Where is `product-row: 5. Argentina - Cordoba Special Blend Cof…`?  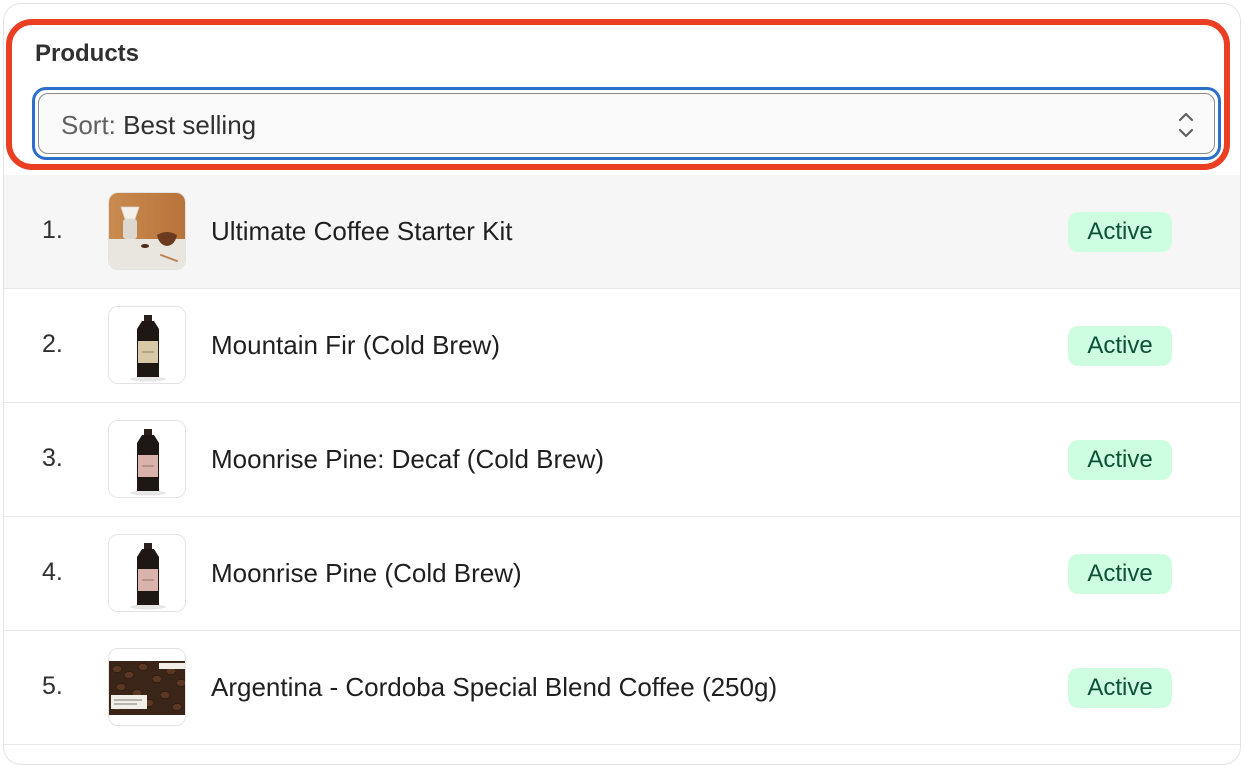
product-row: 5. Argentina - Cordoba Special Blend Cof… is located at coordinates (622, 688).